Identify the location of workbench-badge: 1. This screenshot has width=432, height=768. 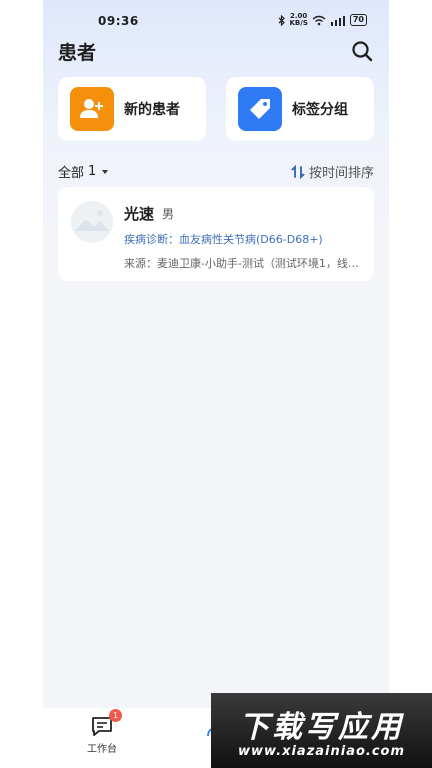
(115, 715).